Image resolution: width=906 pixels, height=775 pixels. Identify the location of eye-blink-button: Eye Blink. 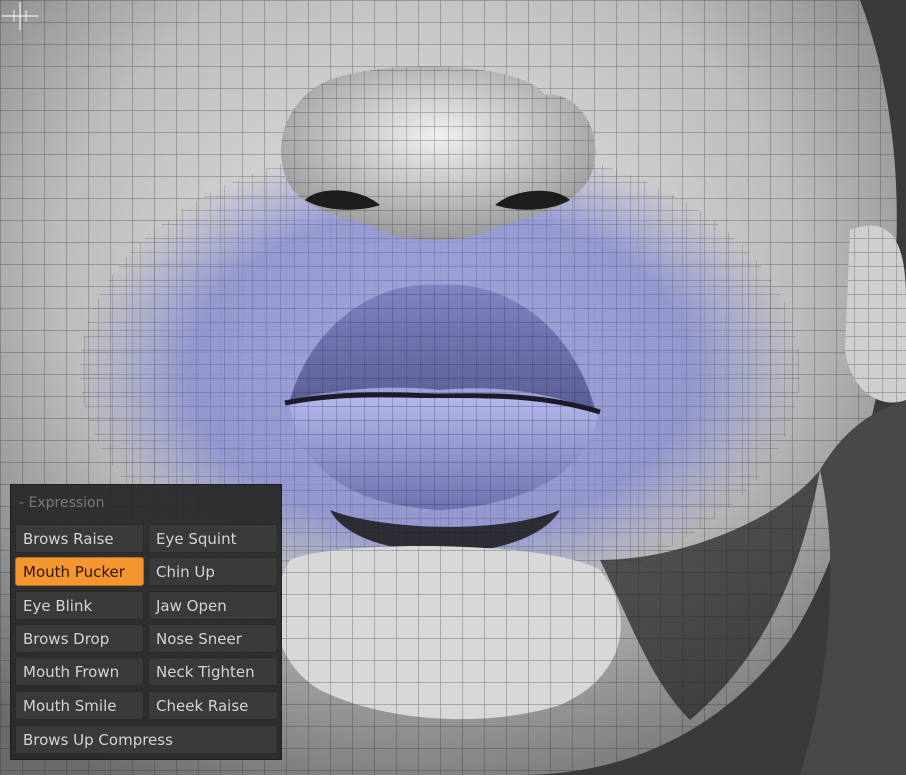
(79, 605).